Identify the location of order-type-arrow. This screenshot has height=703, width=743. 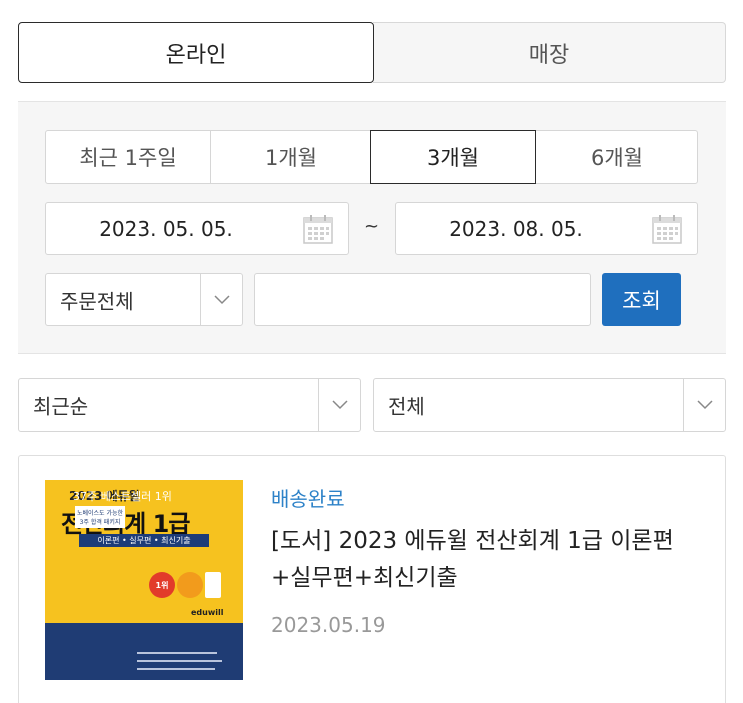
(221, 299).